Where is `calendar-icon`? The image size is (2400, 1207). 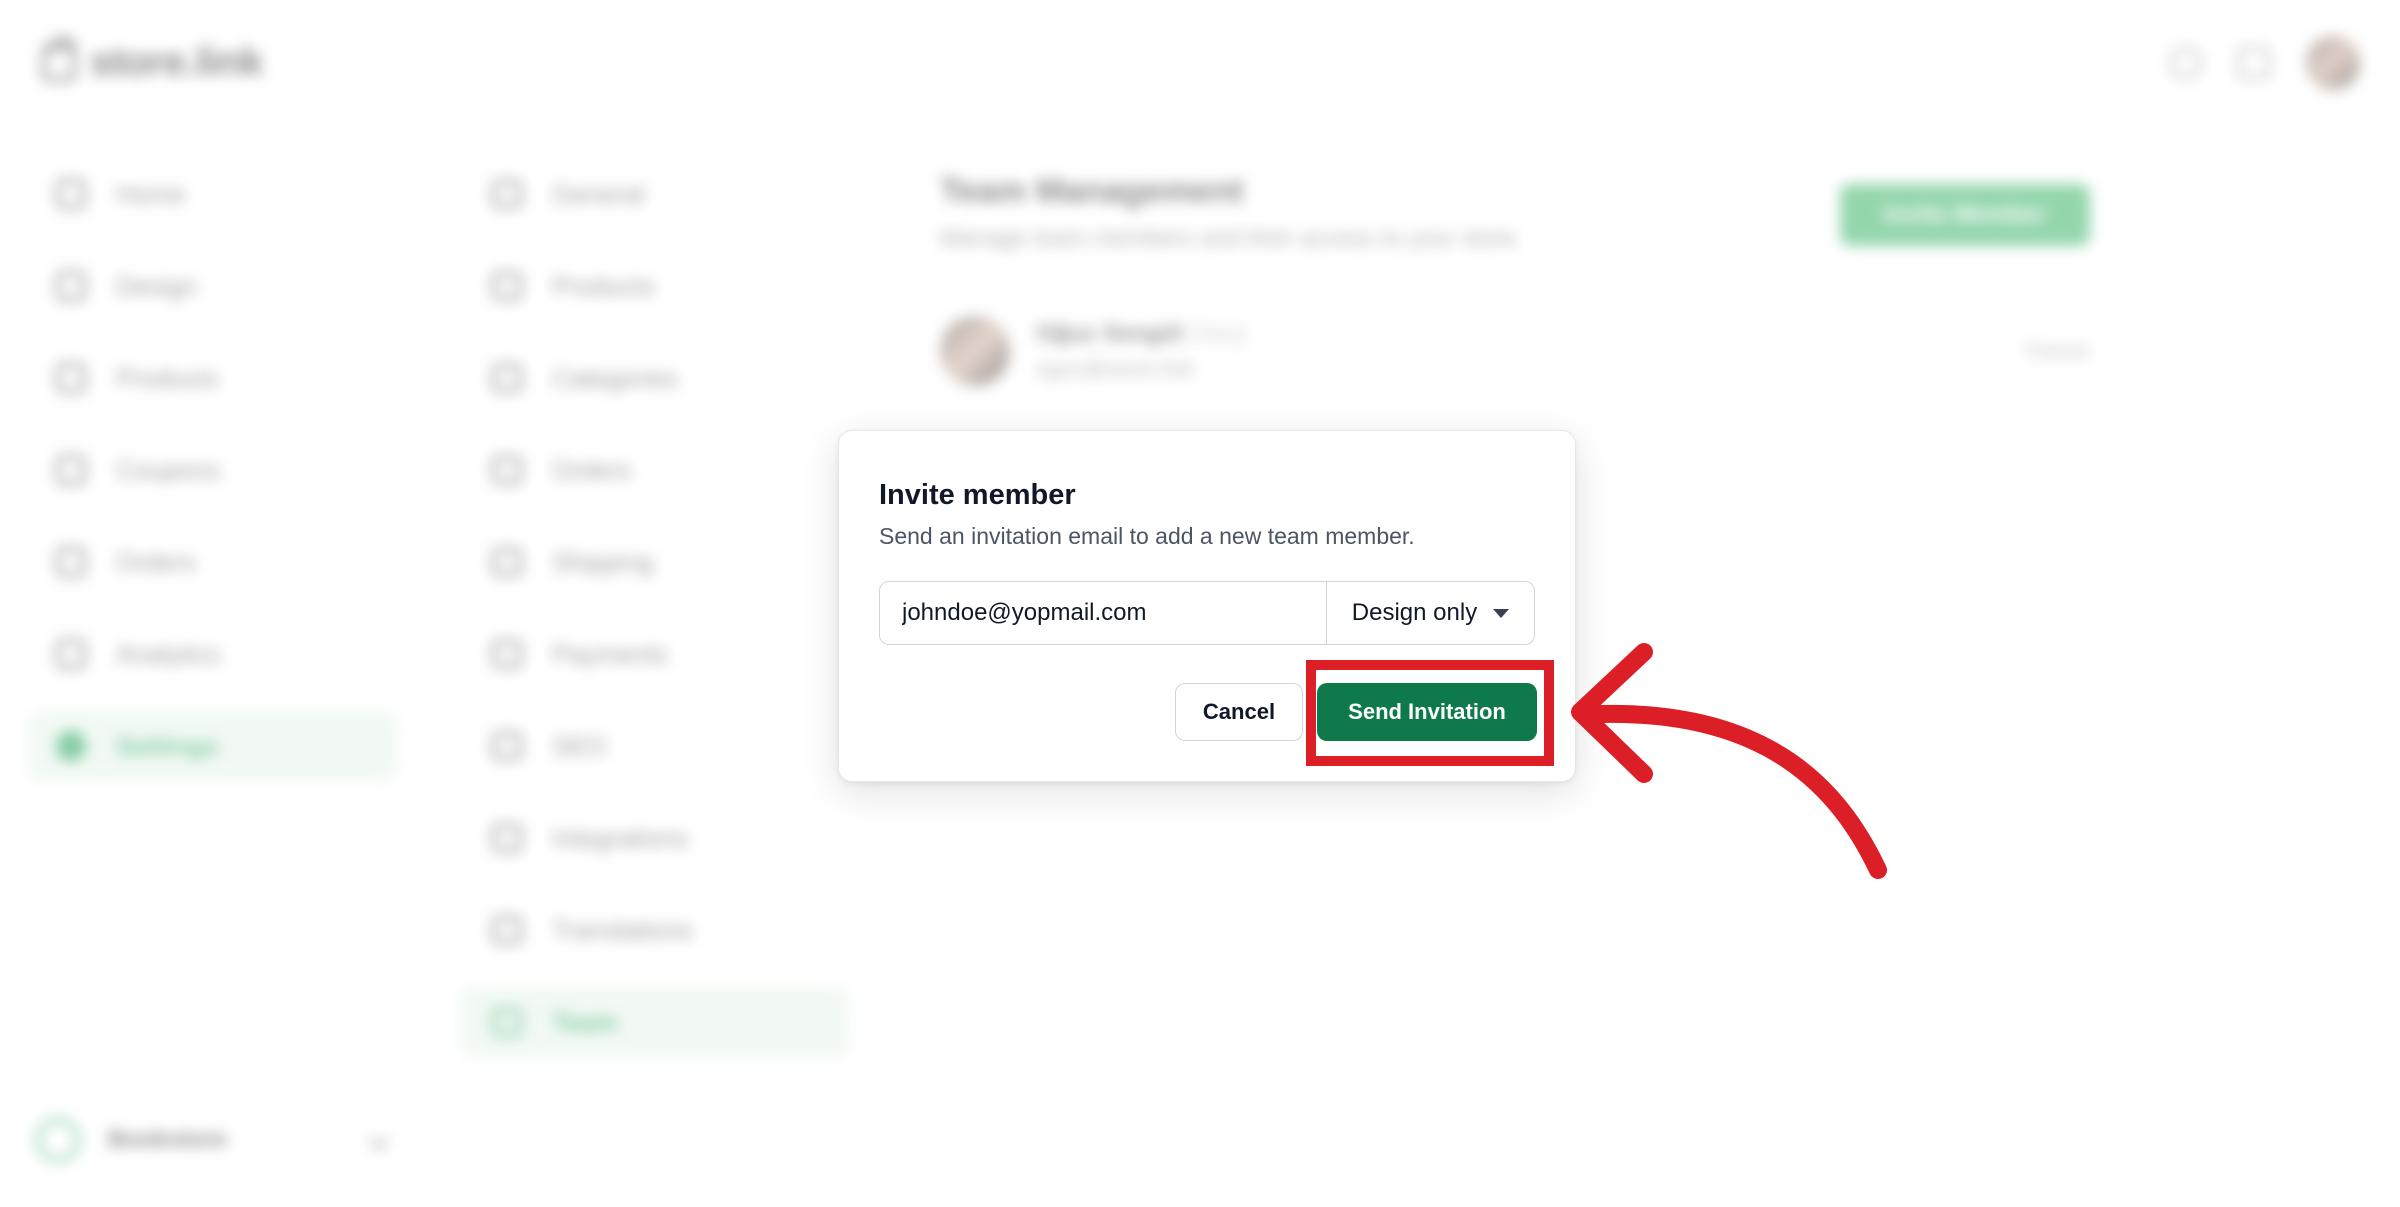
calendar-icon is located at coordinates (507, 286).